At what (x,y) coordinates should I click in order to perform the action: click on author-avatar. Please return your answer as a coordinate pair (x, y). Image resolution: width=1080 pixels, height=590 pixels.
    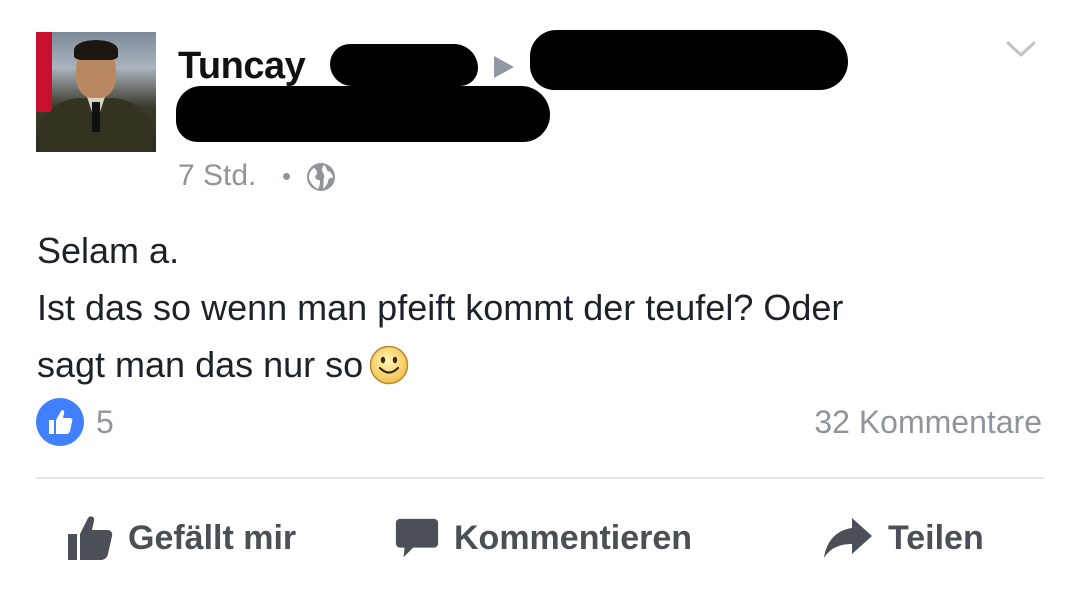
    Looking at the image, I should click on (96, 92).